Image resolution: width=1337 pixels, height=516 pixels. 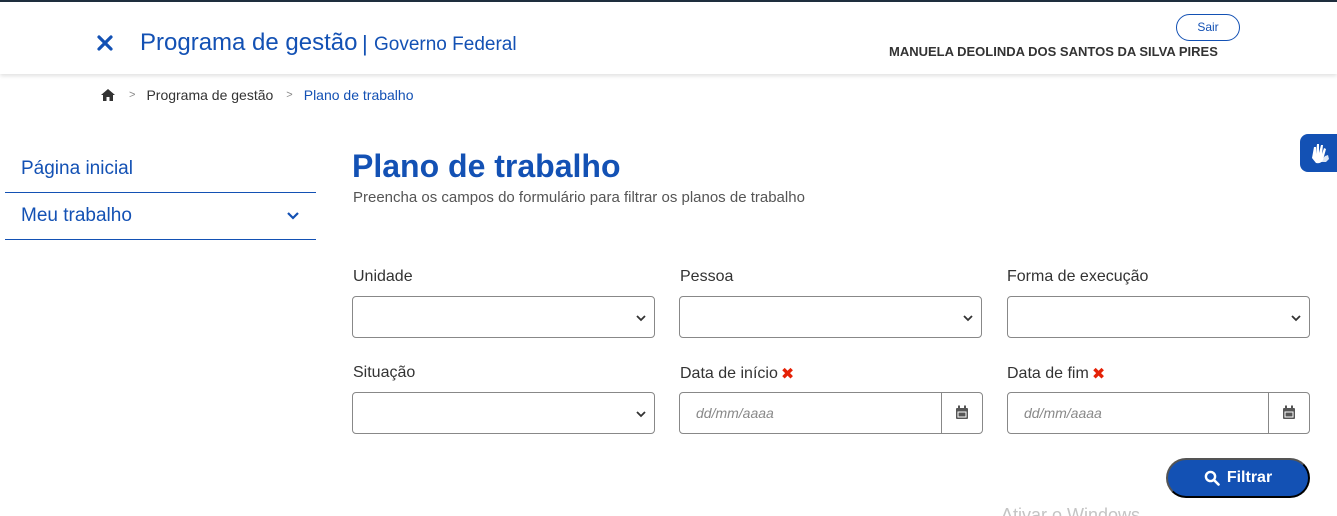 What do you see at coordinates (160, 169) in the screenshot?
I see `sidebar-item-pagina-inicial: Página inicial` at bounding box center [160, 169].